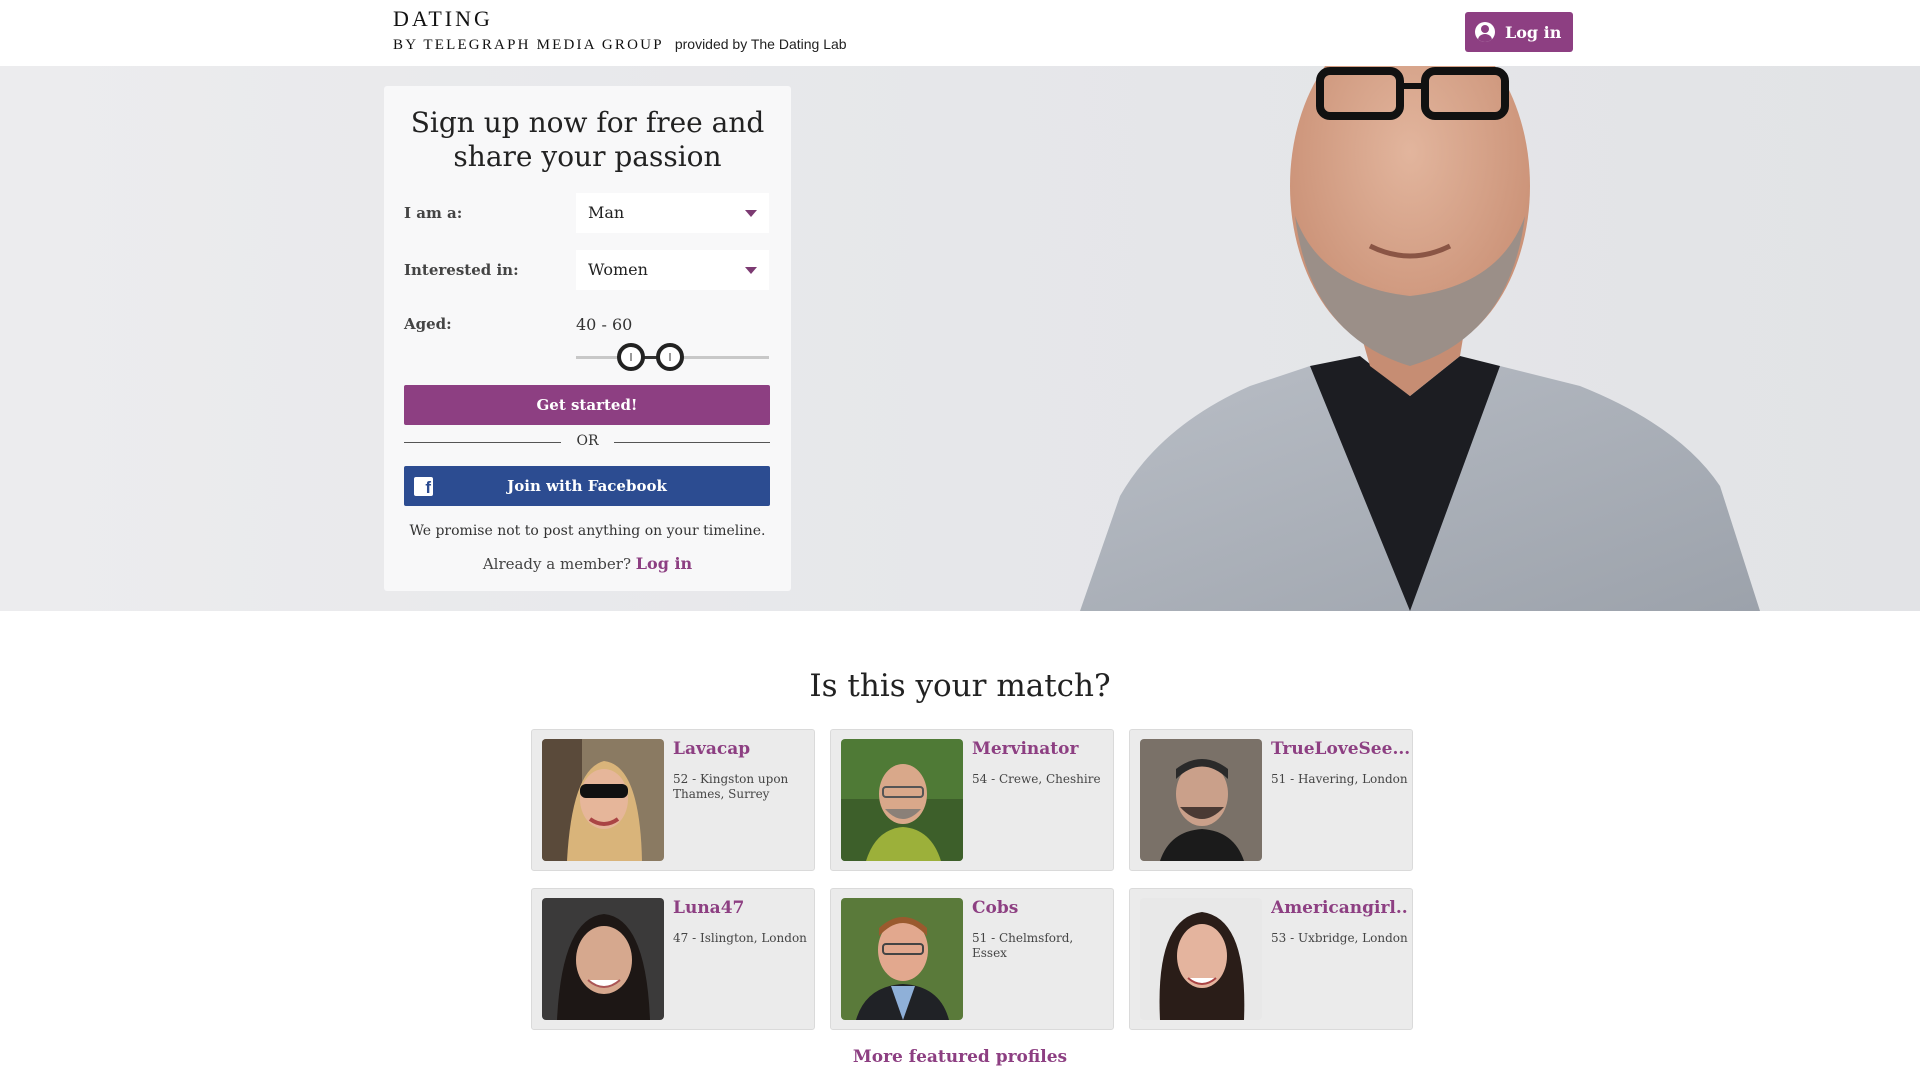  What do you see at coordinates (1025, 749) in the screenshot?
I see `profile-name: Mervinator` at bounding box center [1025, 749].